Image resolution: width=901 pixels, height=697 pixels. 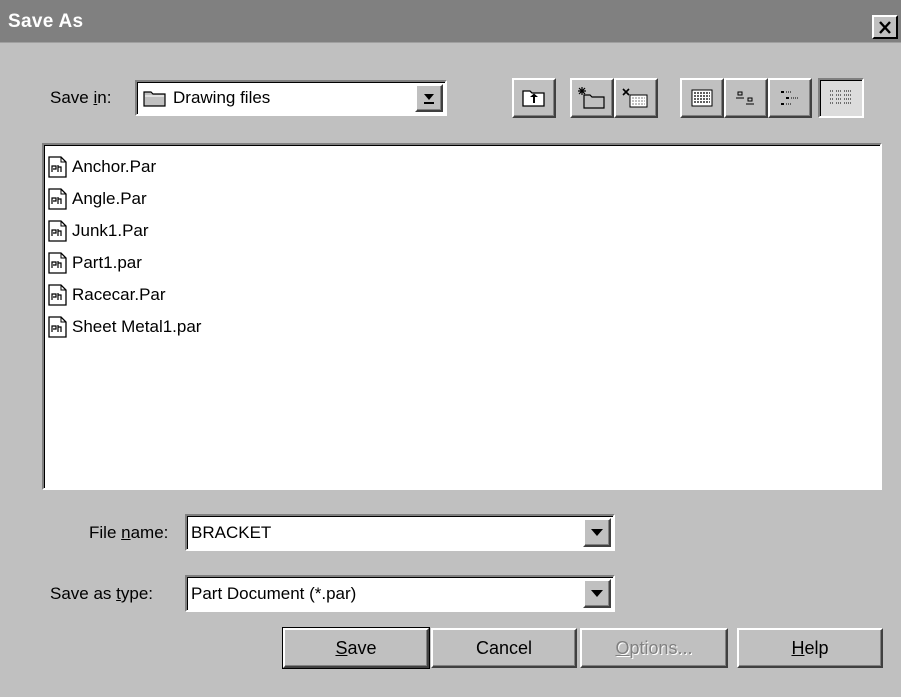 I want to click on close-button, so click(x=885, y=27).